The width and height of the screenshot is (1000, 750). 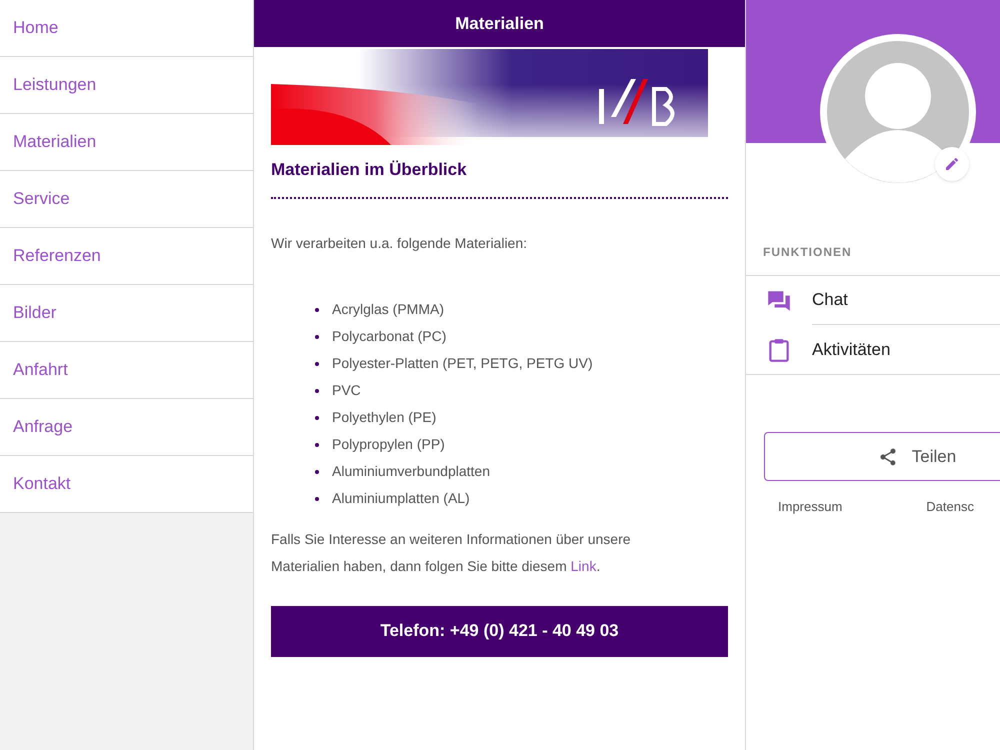 I want to click on section-label: FUNKTIONEN, so click(x=807, y=252).